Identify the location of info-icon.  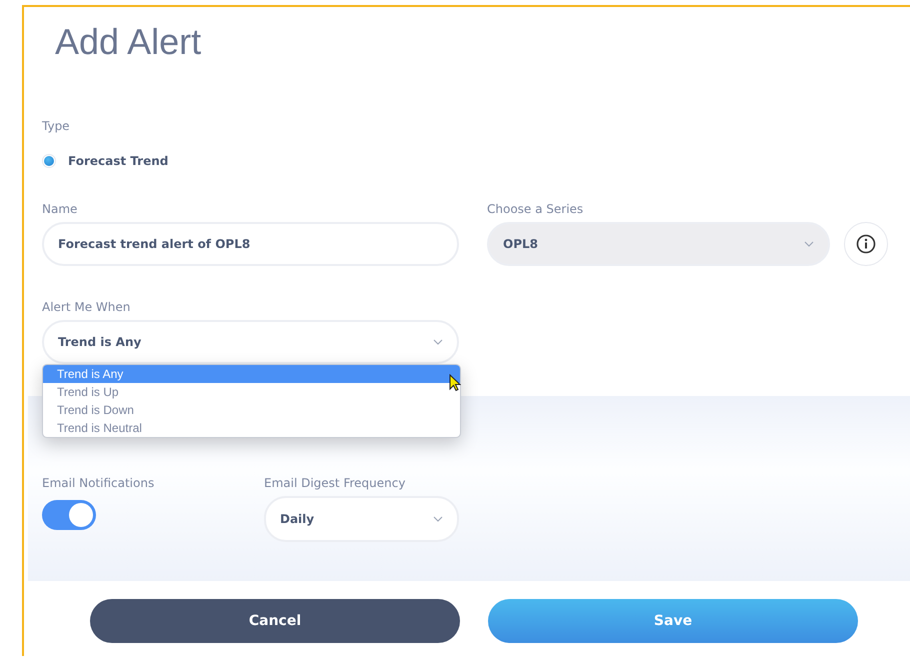
(866, 244).